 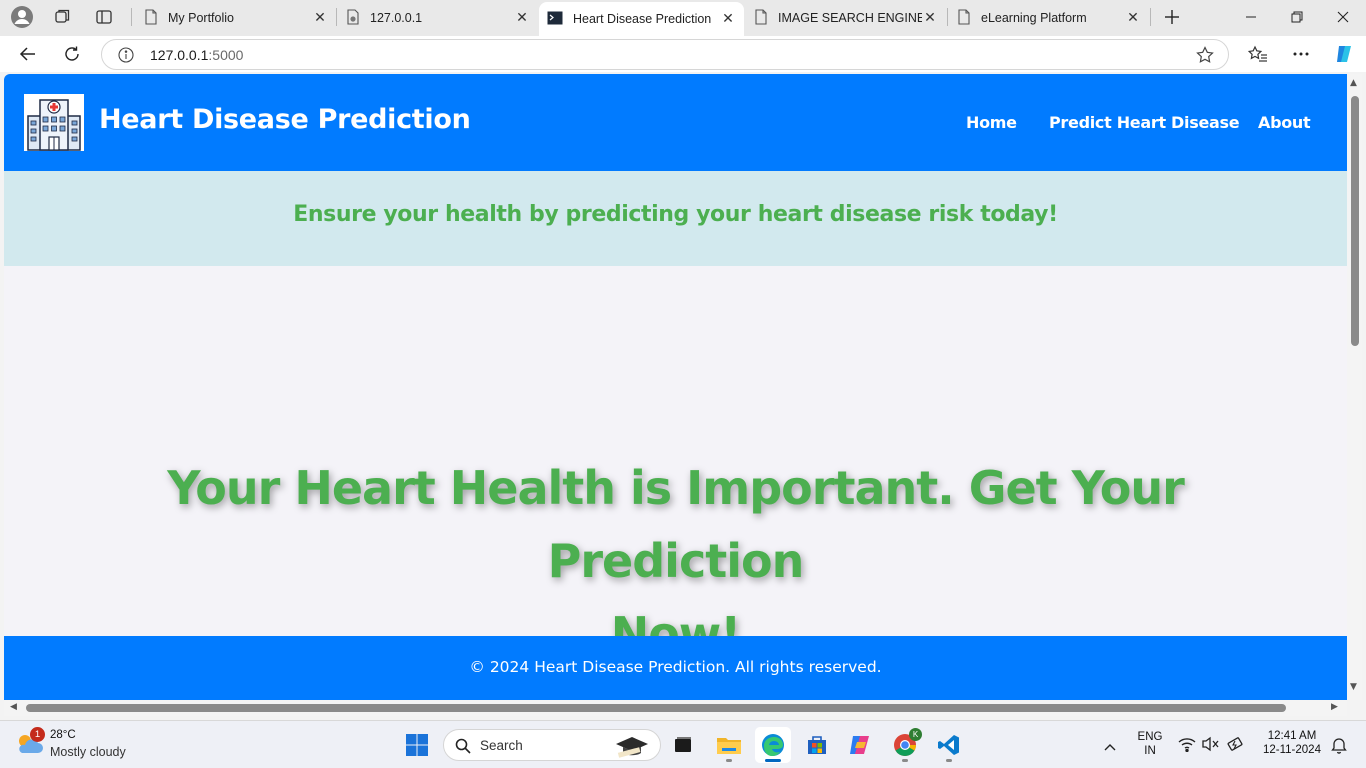 What do you see at coordinates (773, 745) in the screenshot?
I see `edge-browser-icon` at bounding box center [773, 745].